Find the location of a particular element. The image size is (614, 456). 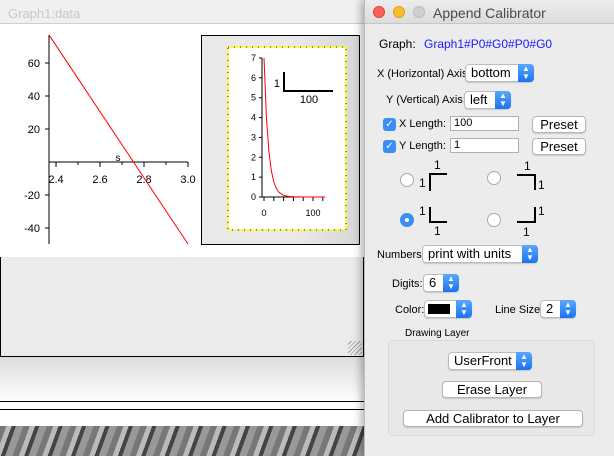

inset-y-tick-label: 0 is located at coordinates (253, 197).